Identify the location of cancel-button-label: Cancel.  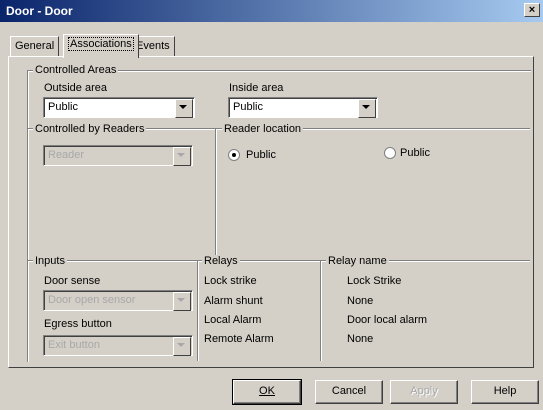
(349, 391).